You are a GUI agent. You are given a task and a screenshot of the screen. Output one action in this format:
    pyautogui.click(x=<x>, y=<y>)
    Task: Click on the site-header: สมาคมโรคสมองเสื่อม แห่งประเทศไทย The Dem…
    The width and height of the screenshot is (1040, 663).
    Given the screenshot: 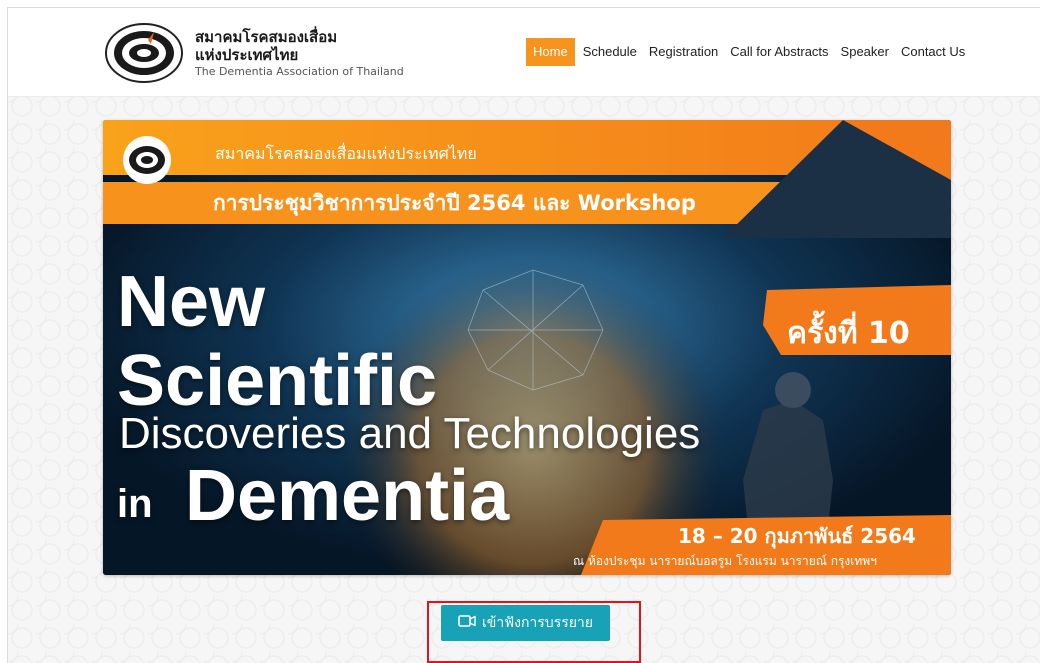 What is the action you would take?
    pyautogui.click(x=524, y=52)
    